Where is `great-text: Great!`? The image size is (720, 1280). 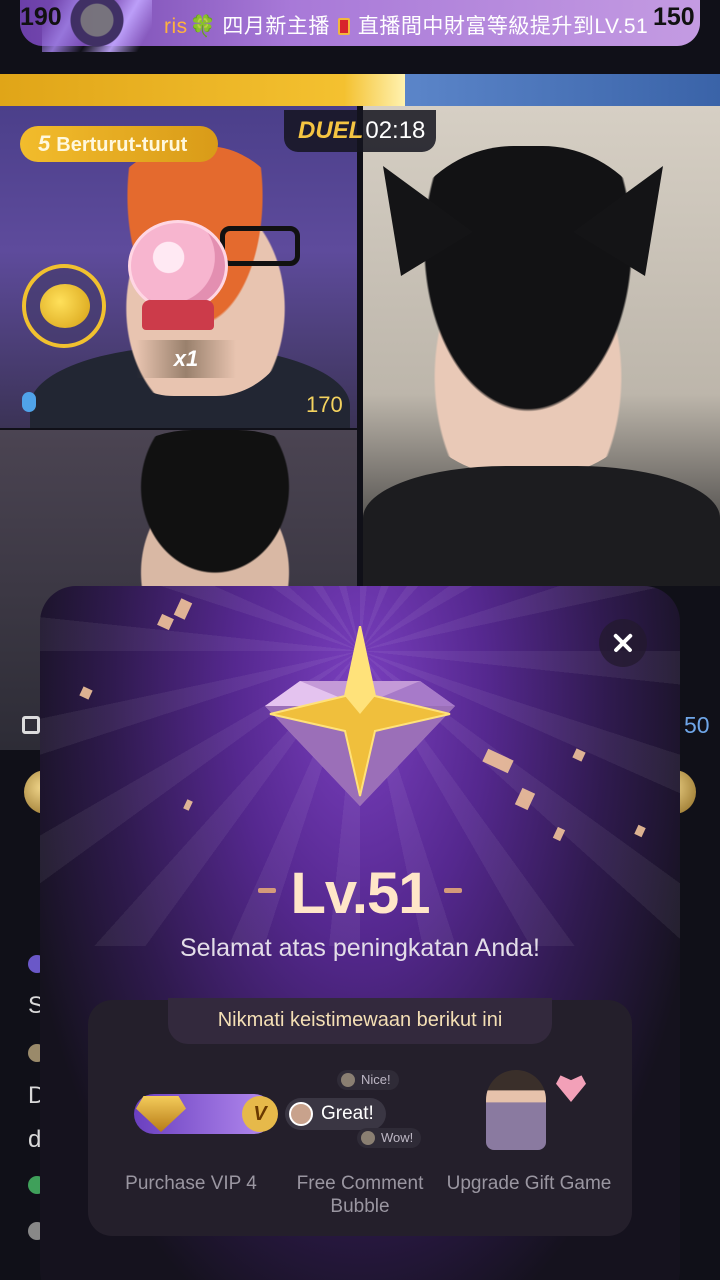 great-text: Great! is located at coordinates (347, 1113).